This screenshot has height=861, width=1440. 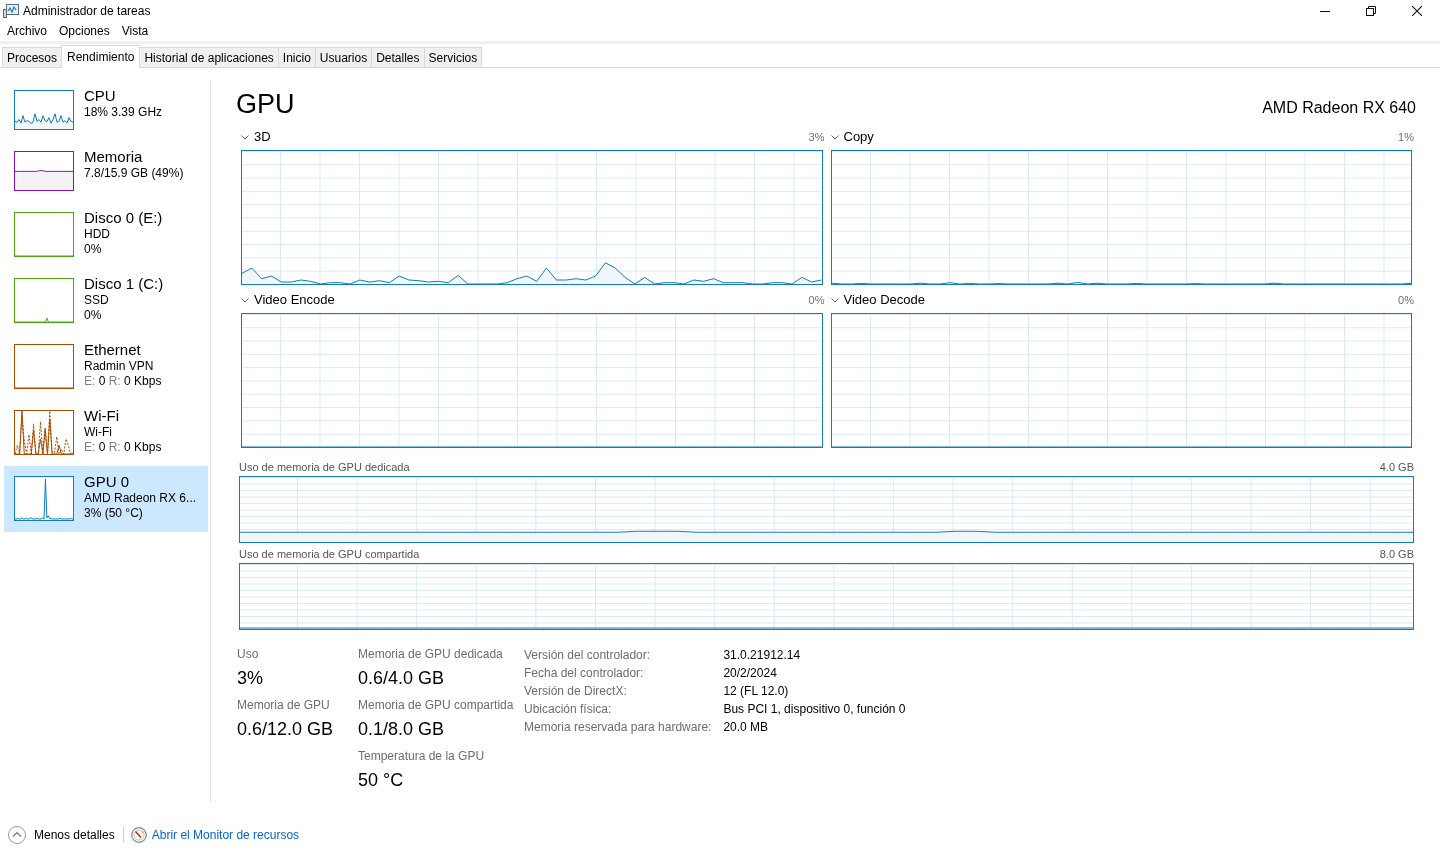 I want to click on tab: Historial de aplicaciones, so click(x=209, y=57).